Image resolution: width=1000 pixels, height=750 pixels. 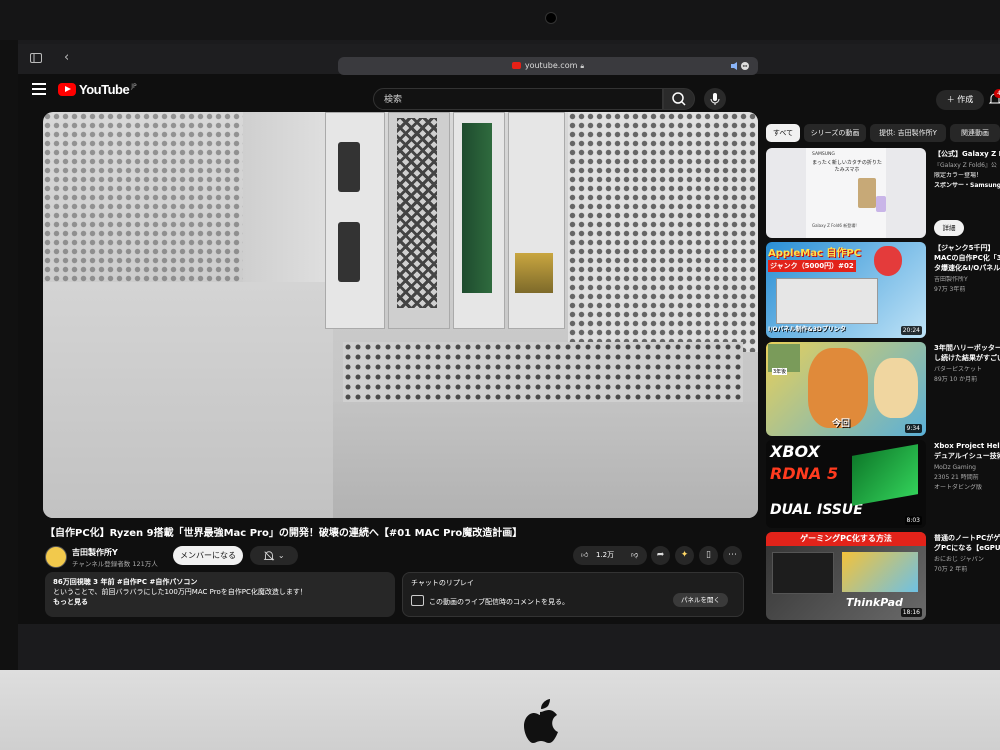 I want to click on address-bar: youtube.com 🔒︎, so click(x=548, y=66).